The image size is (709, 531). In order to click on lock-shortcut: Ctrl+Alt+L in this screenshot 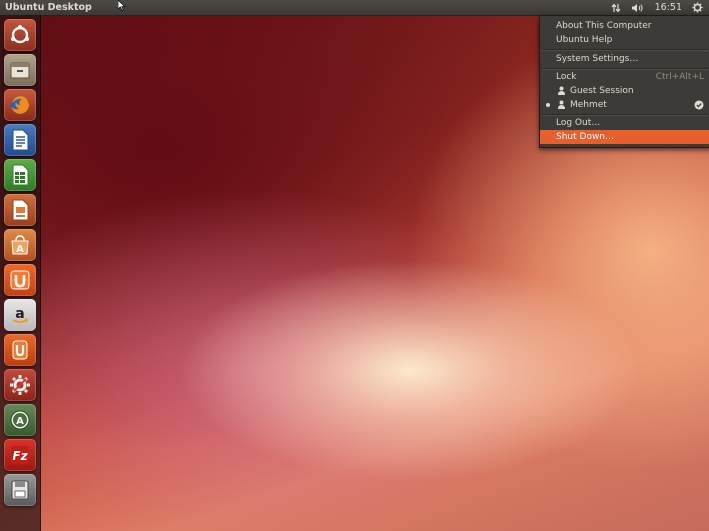, I will do `click(679, 77)`.